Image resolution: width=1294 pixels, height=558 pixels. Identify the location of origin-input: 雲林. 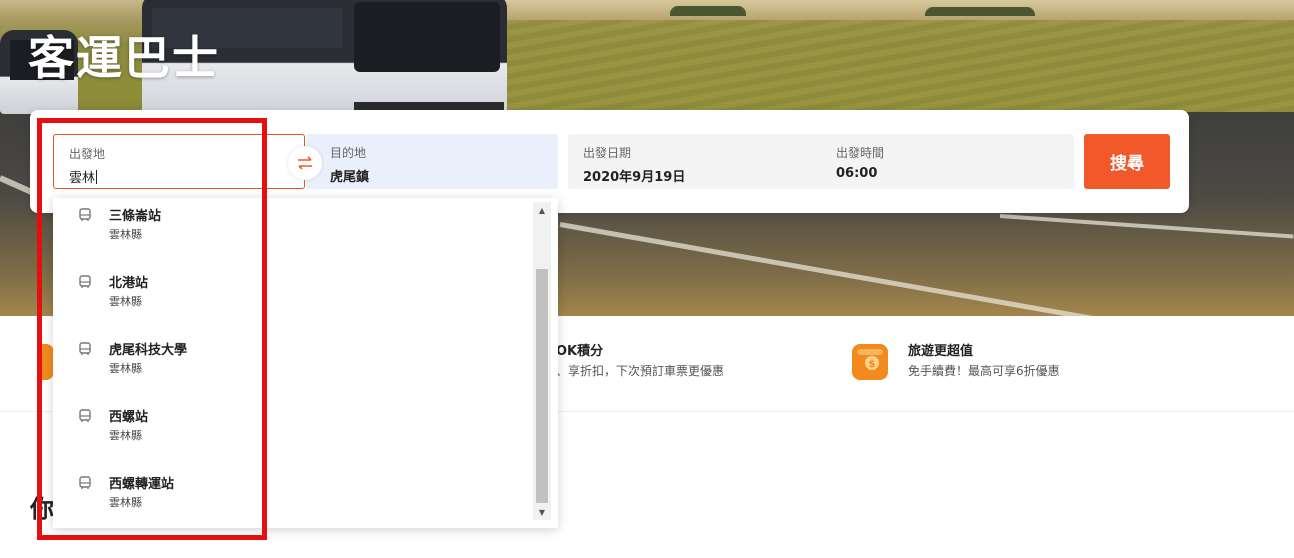
(83, 176).